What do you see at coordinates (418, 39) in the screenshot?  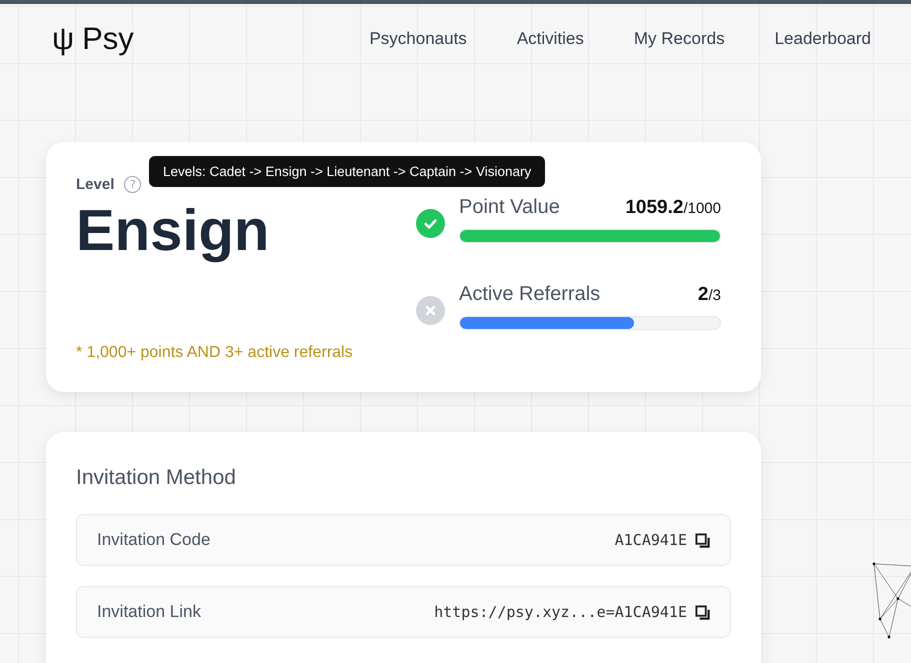 I see `nav-link: Psychonauts` at bounding box center [418, 39].